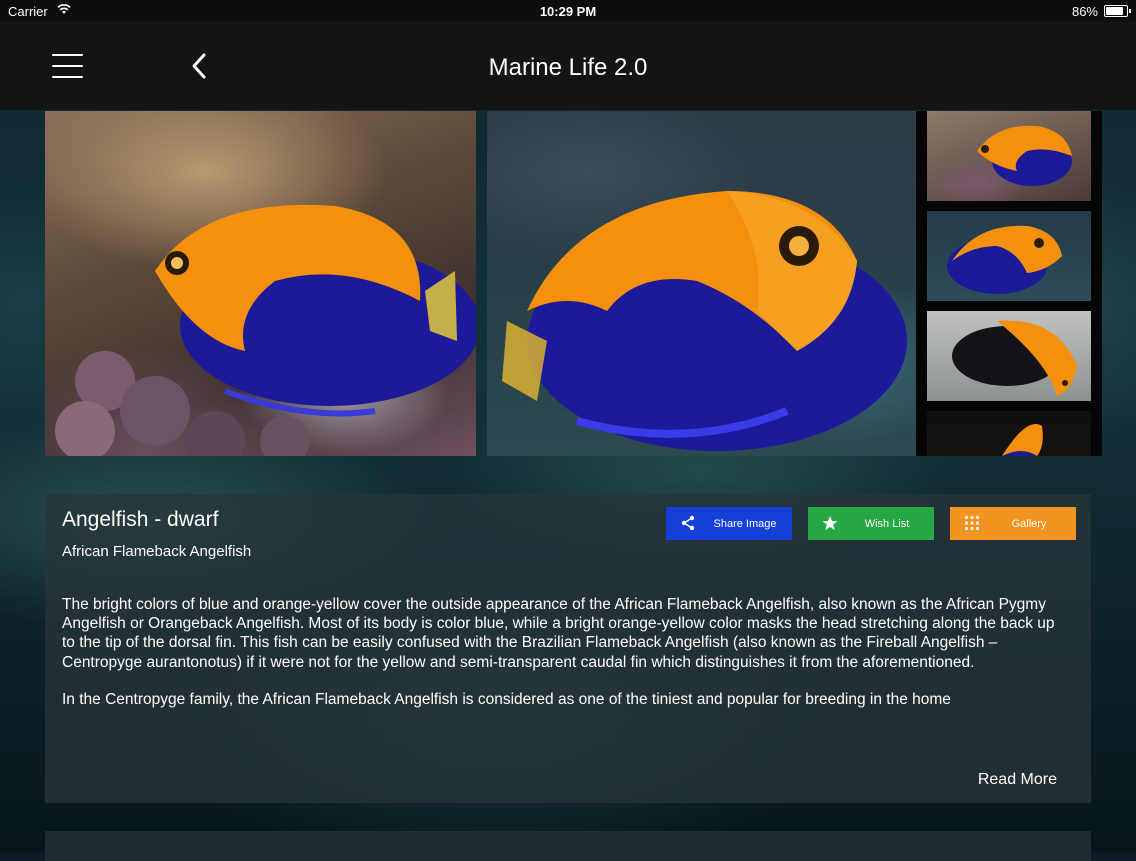 Image resolution: width=1136 pixels, height=861 pixels. What do you see at coordinates (1029, 523) in the screenshot?
I see `gallery-label: Gallery` at bounding box center [1029, 523].